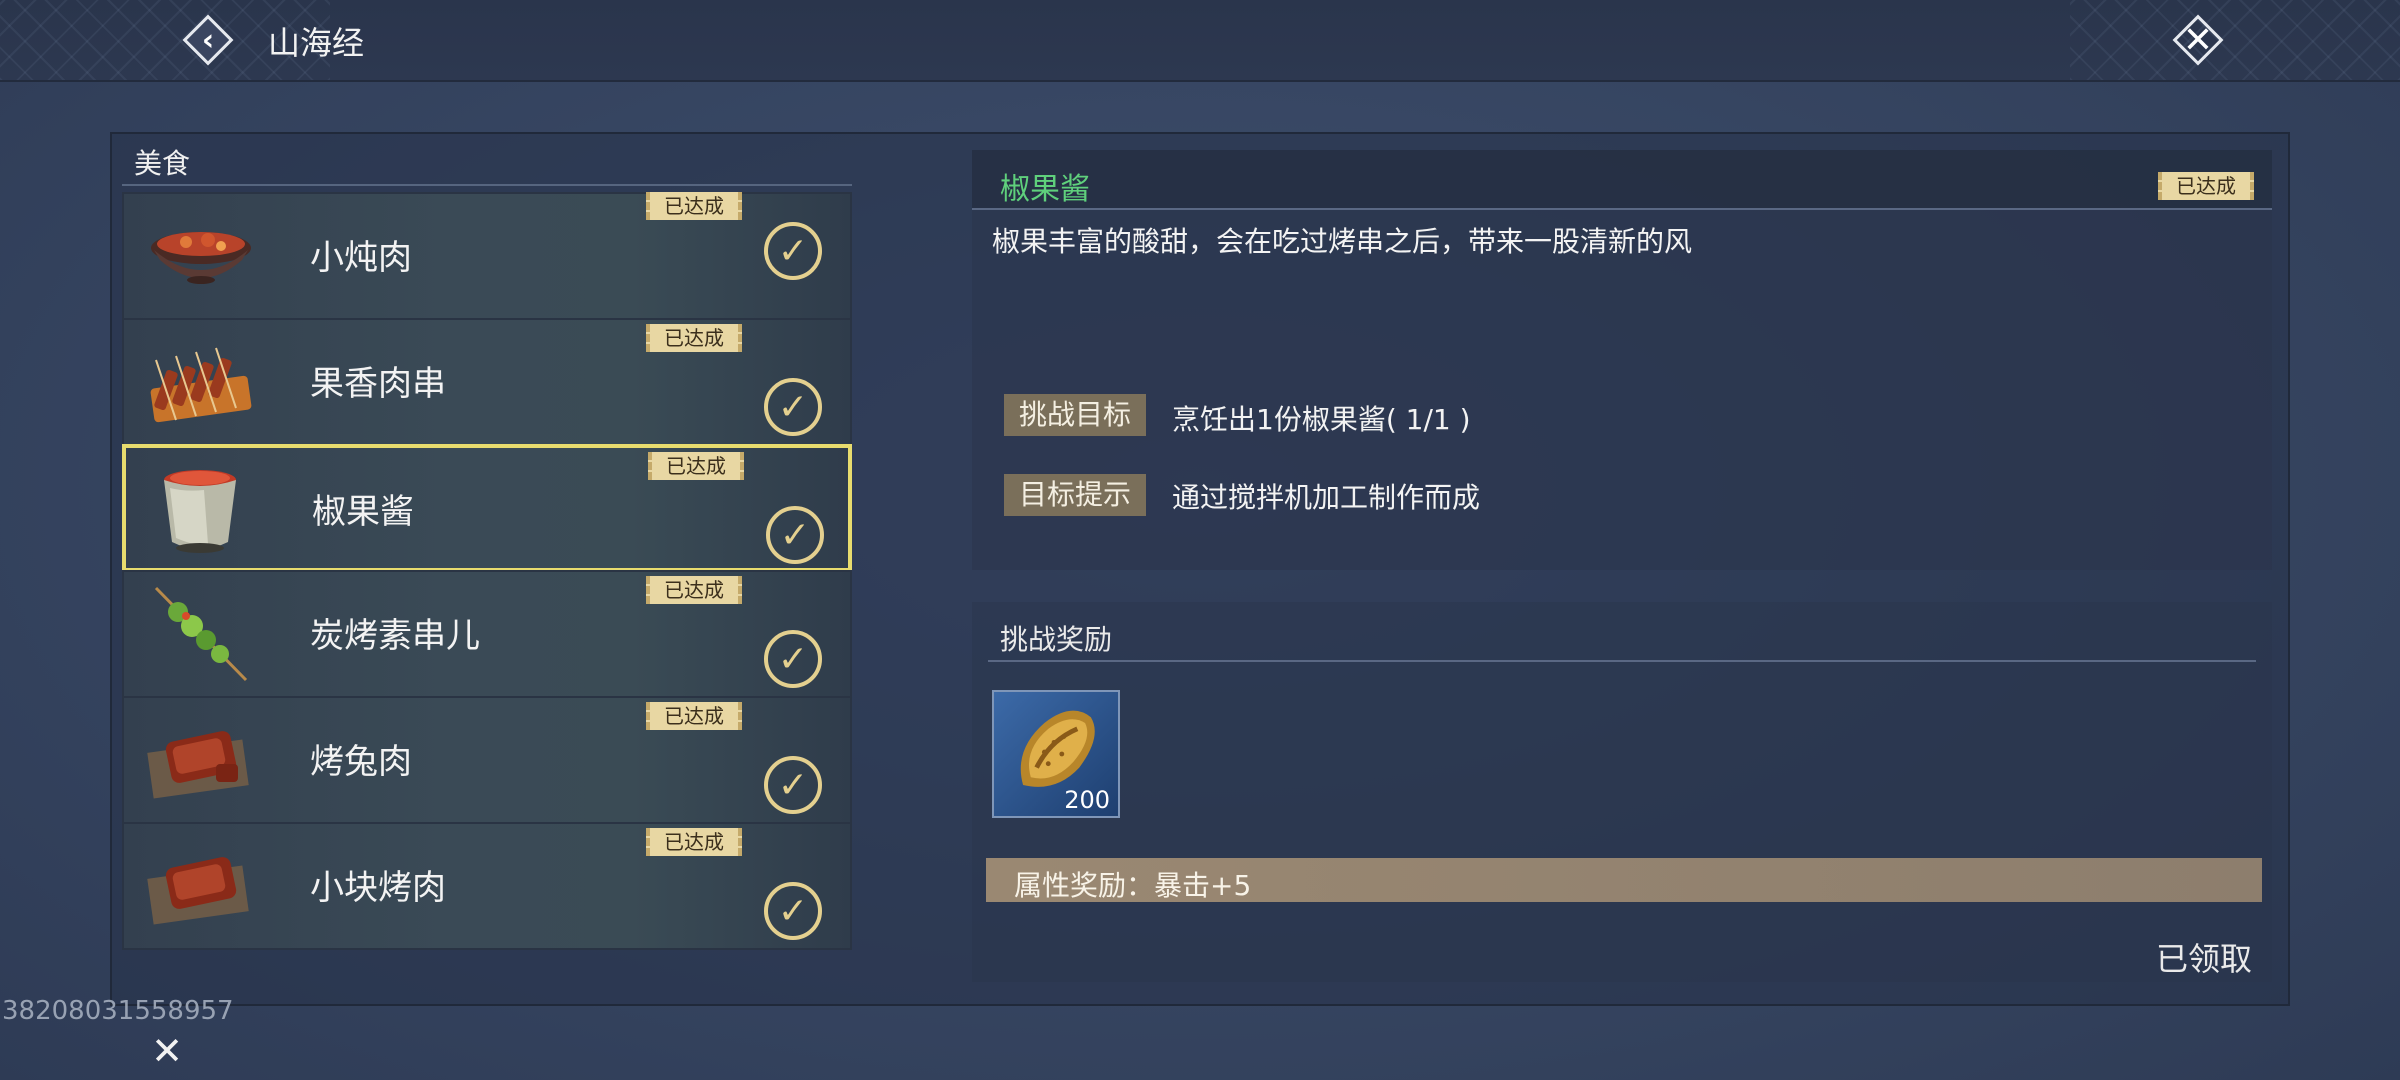  I want to click on close-x-icon: ✕, so click(2198, 40).